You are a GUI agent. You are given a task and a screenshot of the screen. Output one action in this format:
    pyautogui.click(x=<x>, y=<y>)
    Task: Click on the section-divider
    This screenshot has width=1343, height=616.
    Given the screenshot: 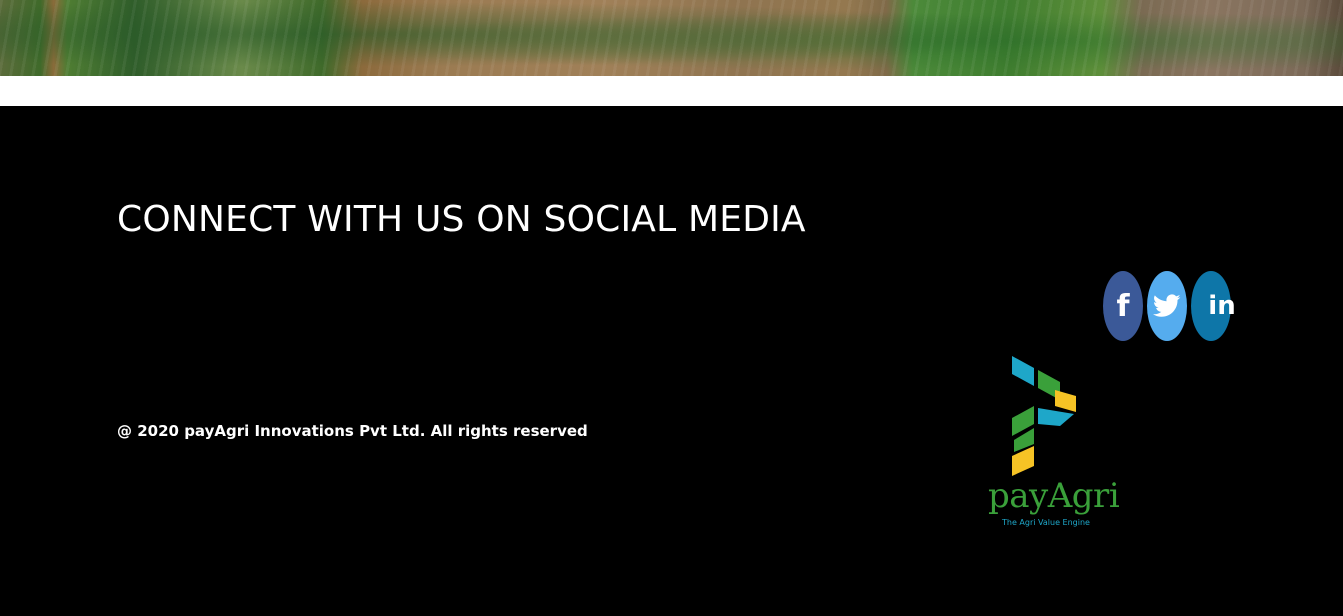 What is the action you would take?
    pyautogui.click(x=671, y=91)
    